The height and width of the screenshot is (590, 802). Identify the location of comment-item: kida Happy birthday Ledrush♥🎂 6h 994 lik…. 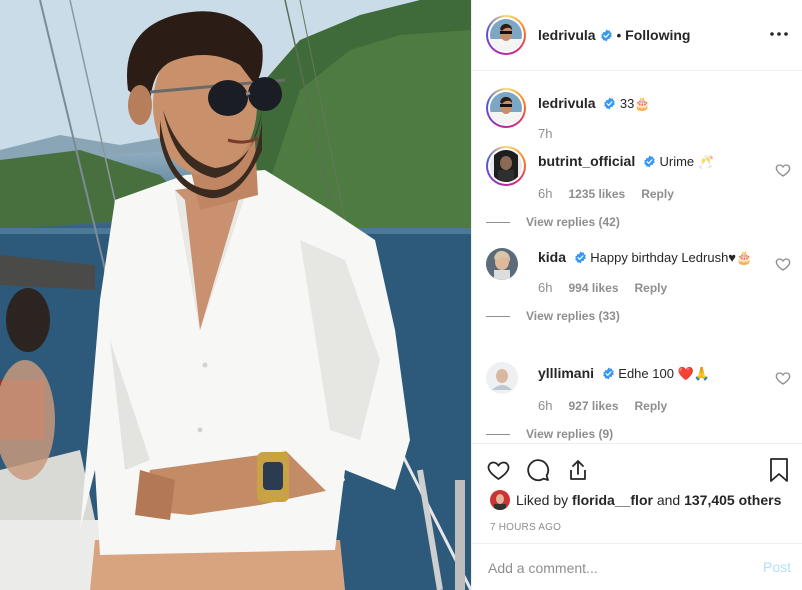
(638, 298).